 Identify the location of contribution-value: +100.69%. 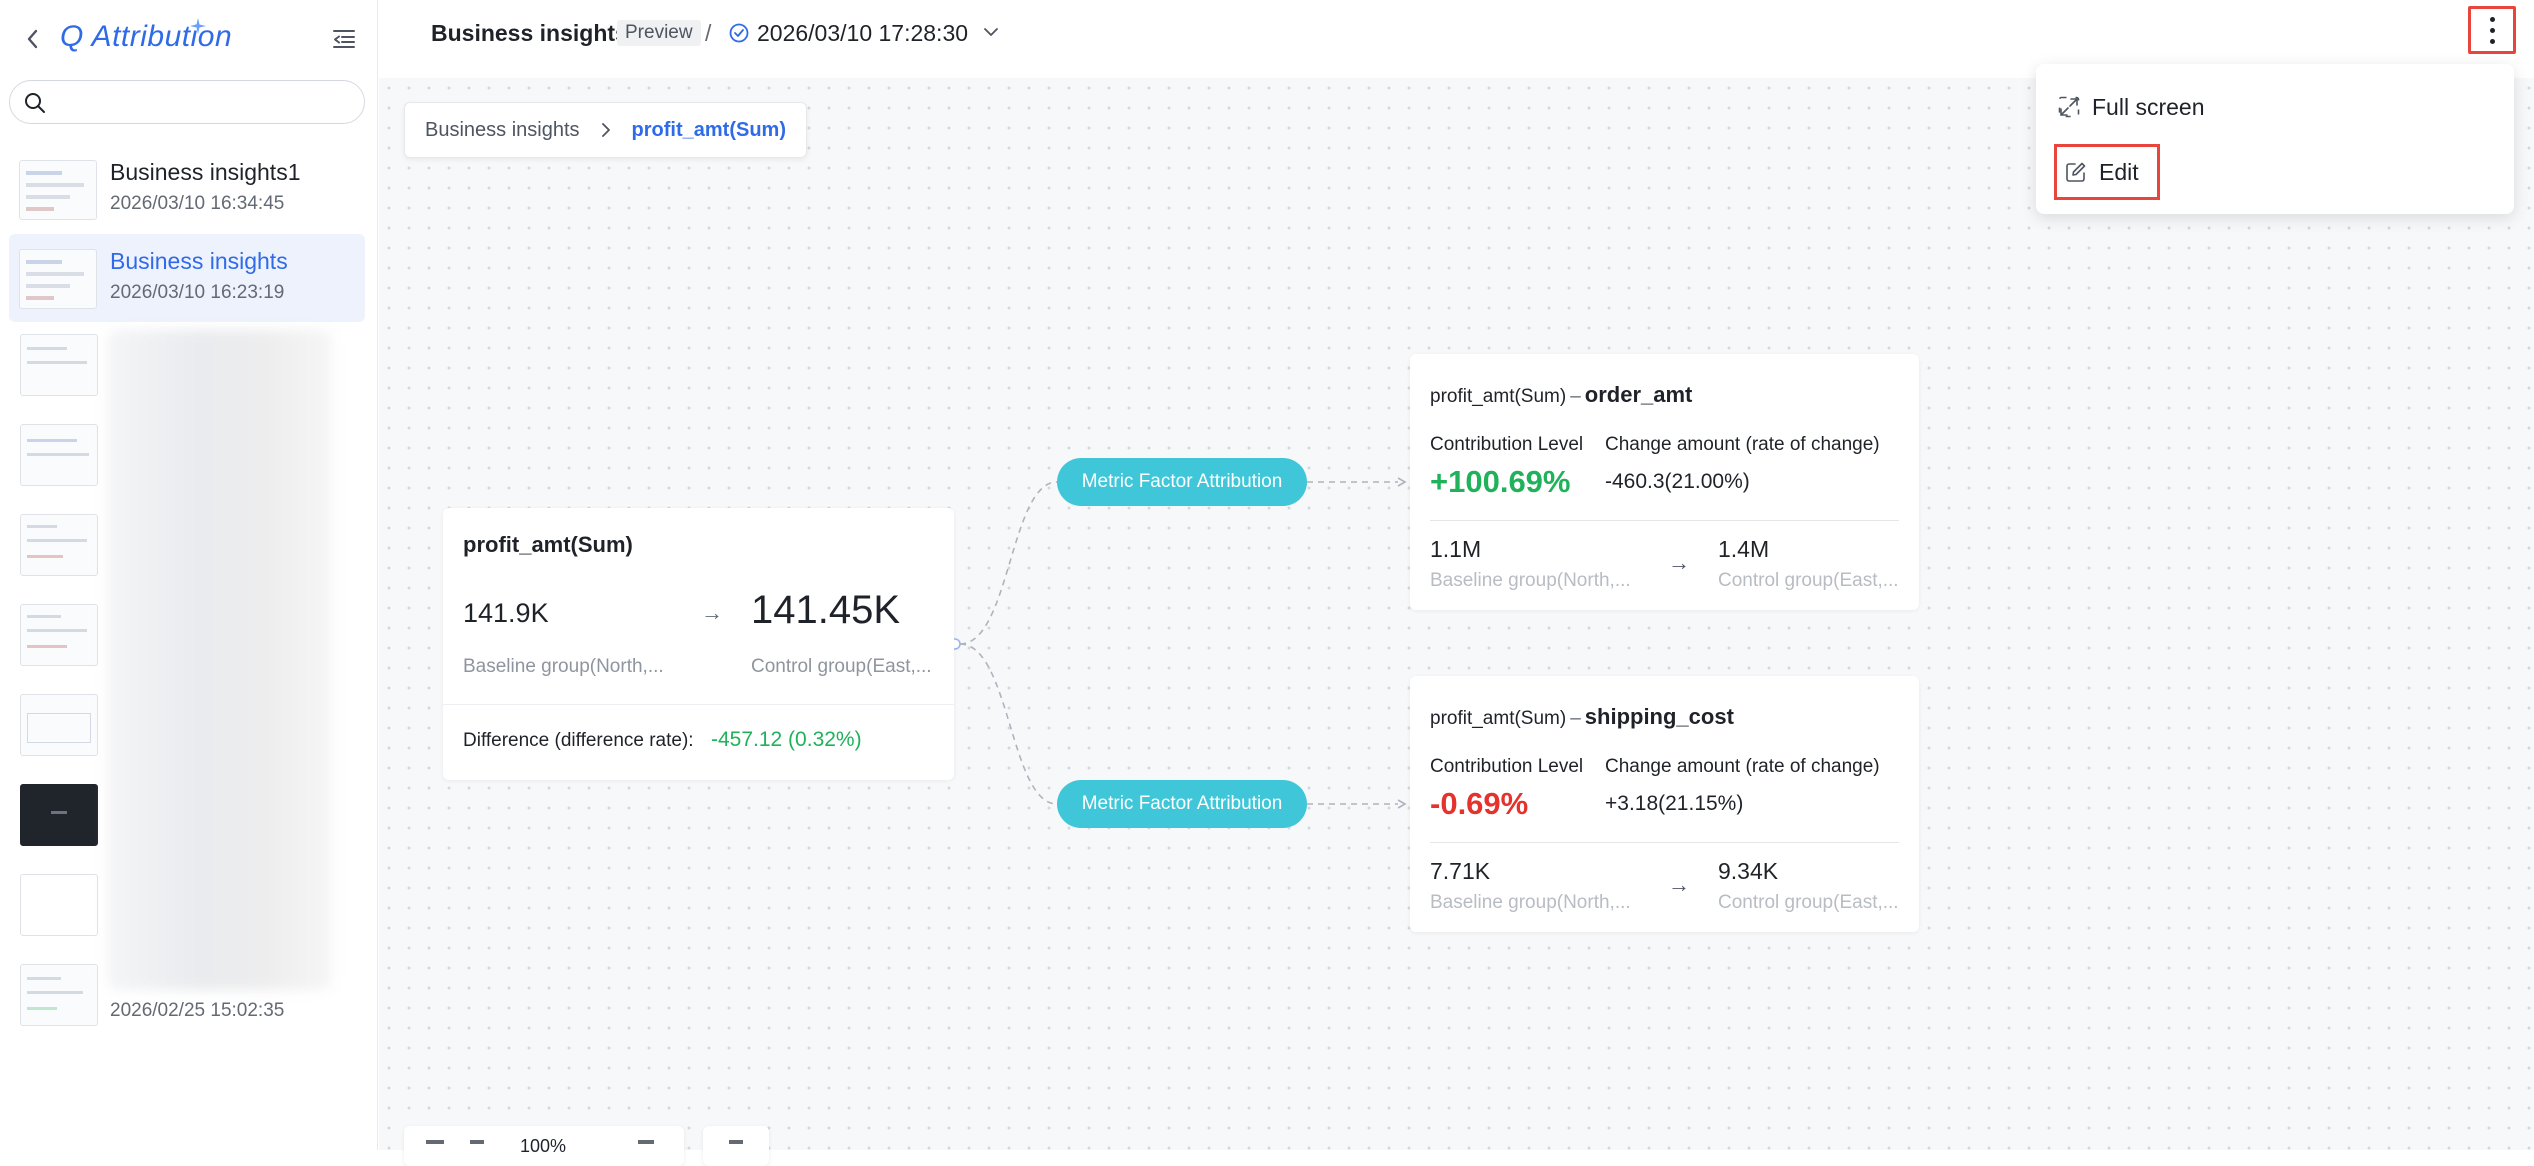
(1500, 481).